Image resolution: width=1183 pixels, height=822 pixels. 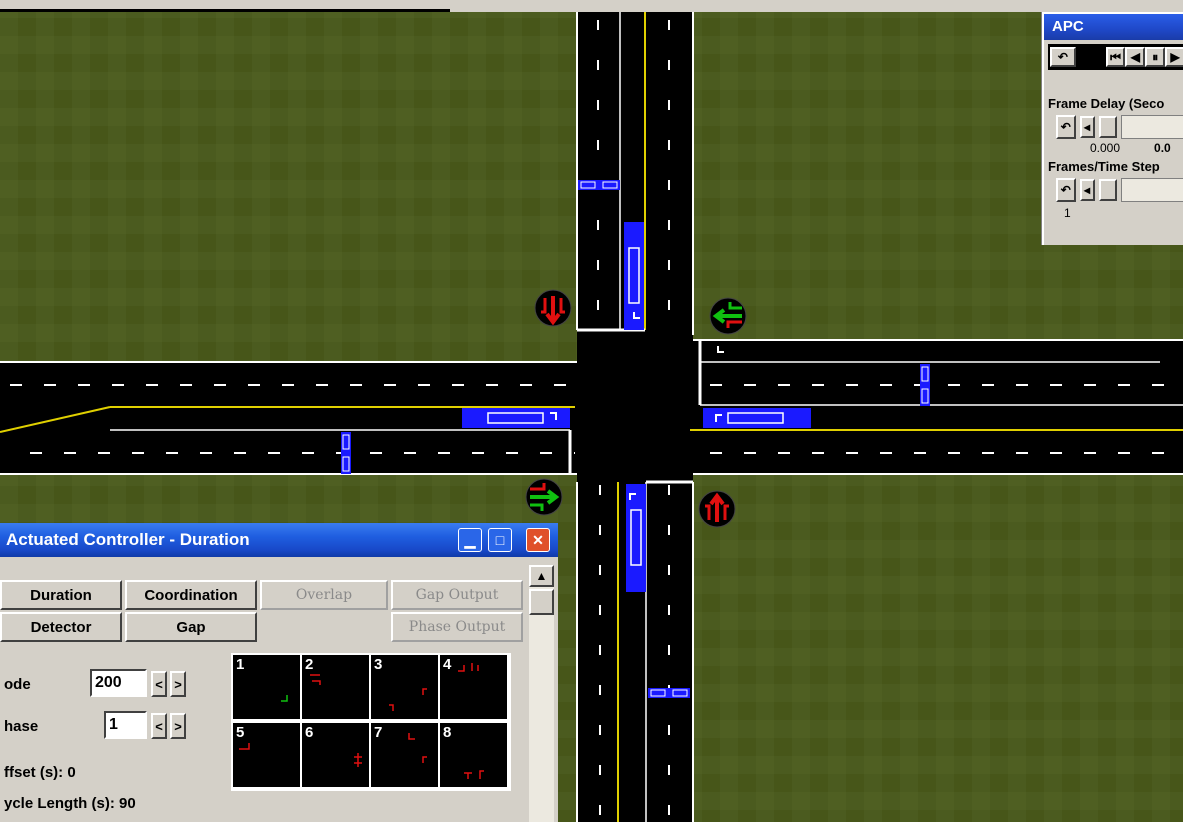 I want to click on phase-input: 1, so click(x=125, y=725).